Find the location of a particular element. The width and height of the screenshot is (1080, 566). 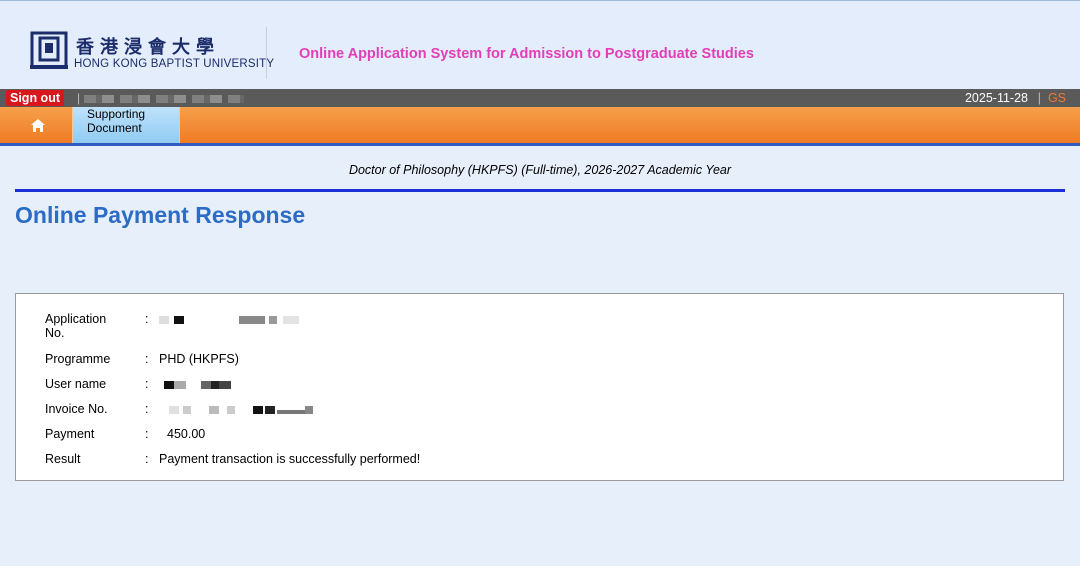

bar-pipe: | is located at coordinates (1039, 98).